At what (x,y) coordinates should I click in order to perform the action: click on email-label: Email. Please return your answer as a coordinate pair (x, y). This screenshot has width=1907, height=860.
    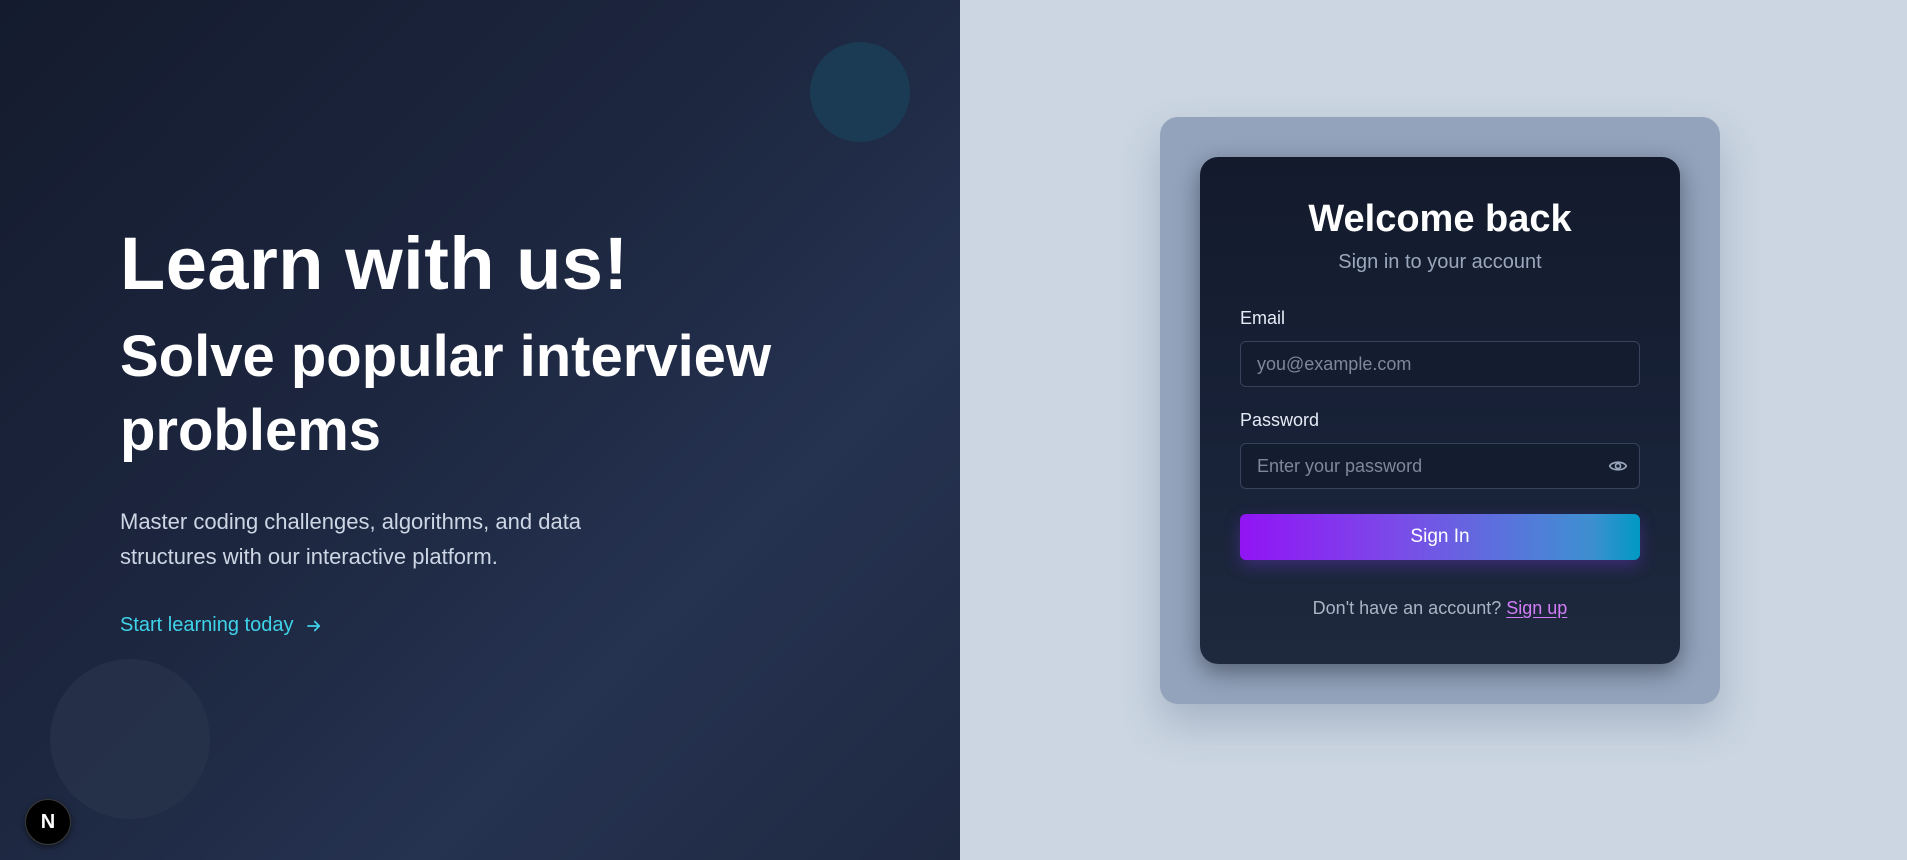
    Looking at the image, I should click on (1263, 318).